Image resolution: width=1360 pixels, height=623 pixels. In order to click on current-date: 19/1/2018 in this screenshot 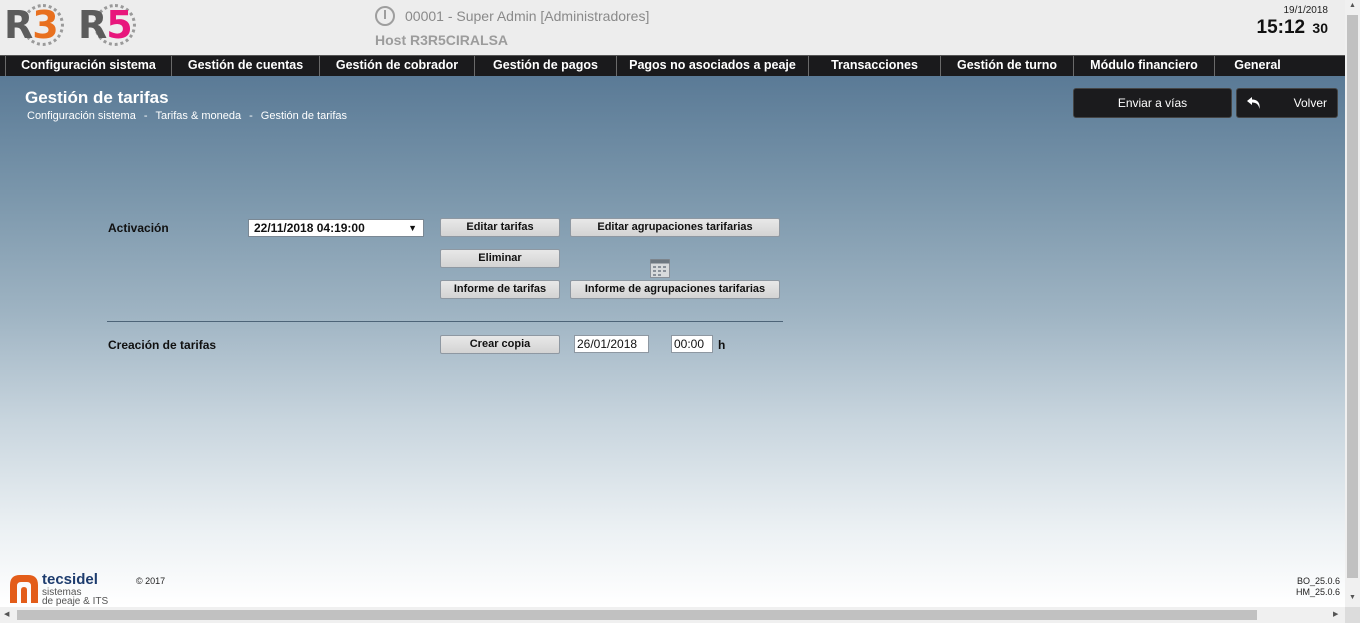, I will do `click(1306, 10)`.